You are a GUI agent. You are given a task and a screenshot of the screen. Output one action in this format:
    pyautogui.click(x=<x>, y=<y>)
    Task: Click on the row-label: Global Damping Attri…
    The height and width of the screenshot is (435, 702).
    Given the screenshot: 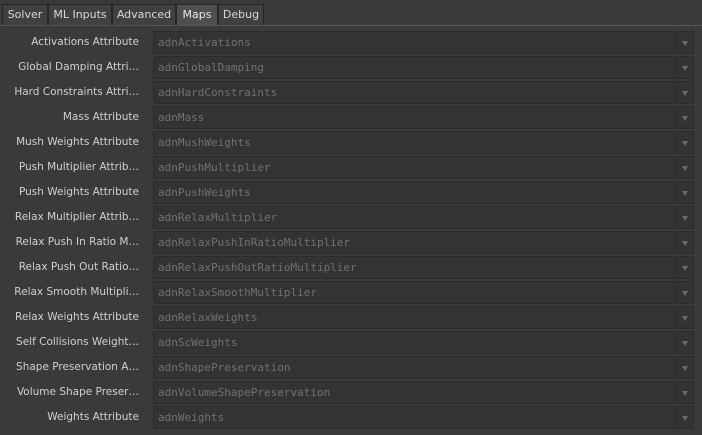 What is the action you would take?
    pyautogui.click(x=78, y=67)
    